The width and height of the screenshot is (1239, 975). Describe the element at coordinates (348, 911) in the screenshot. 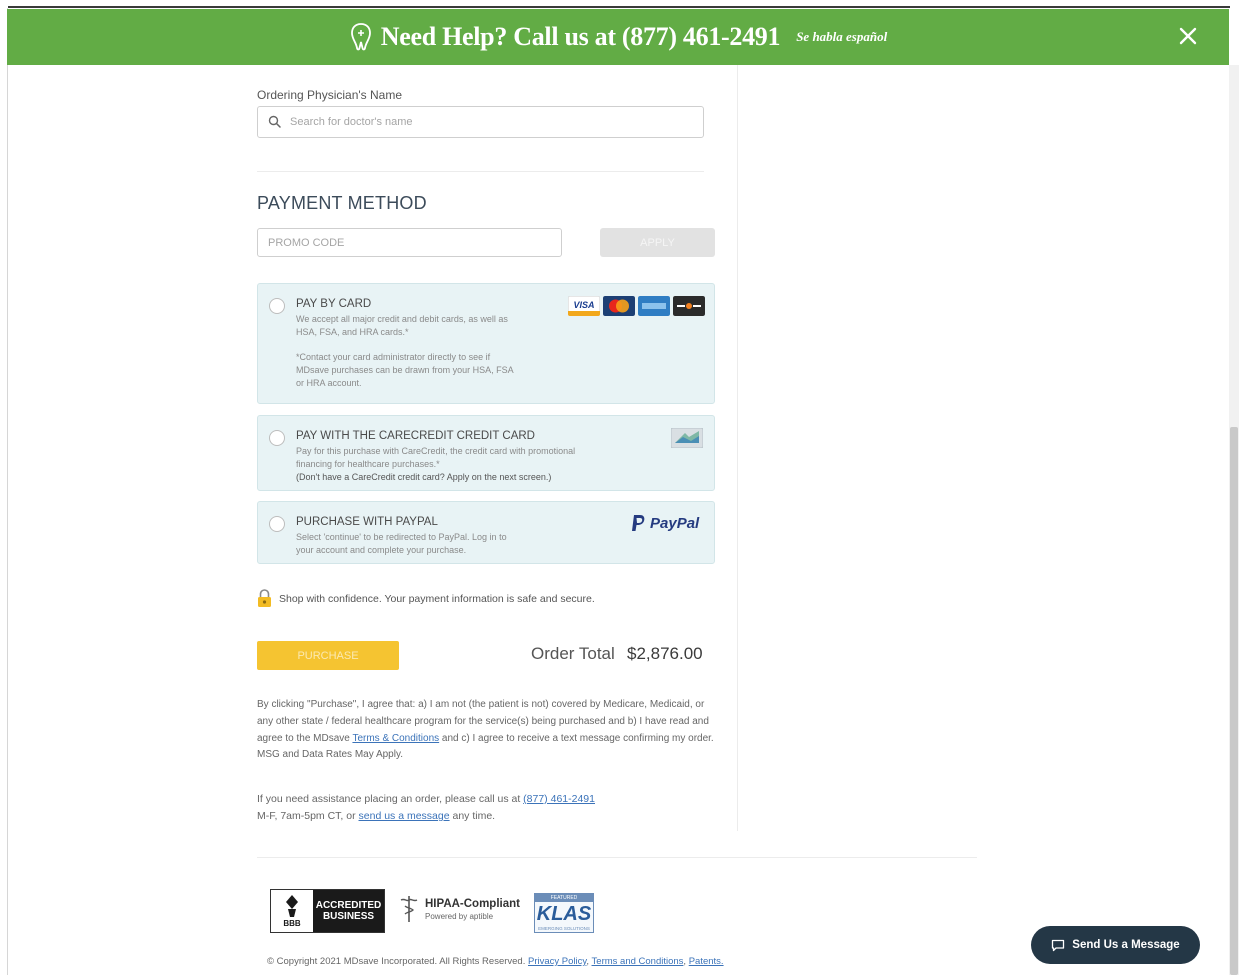

I see `bbb-accredited-text: ACCREDITED BUSINESS` at that location.